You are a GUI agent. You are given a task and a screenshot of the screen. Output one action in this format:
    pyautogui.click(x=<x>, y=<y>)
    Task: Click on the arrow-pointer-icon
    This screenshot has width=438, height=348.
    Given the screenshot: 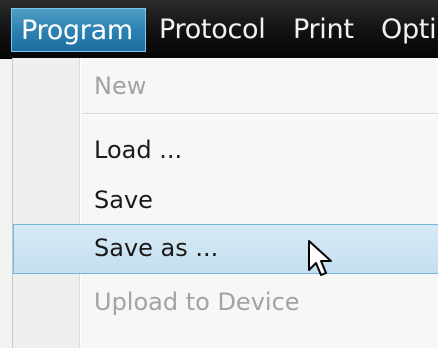 What is the action you would take?
    pyautogui.click(x=320, y=258)
    